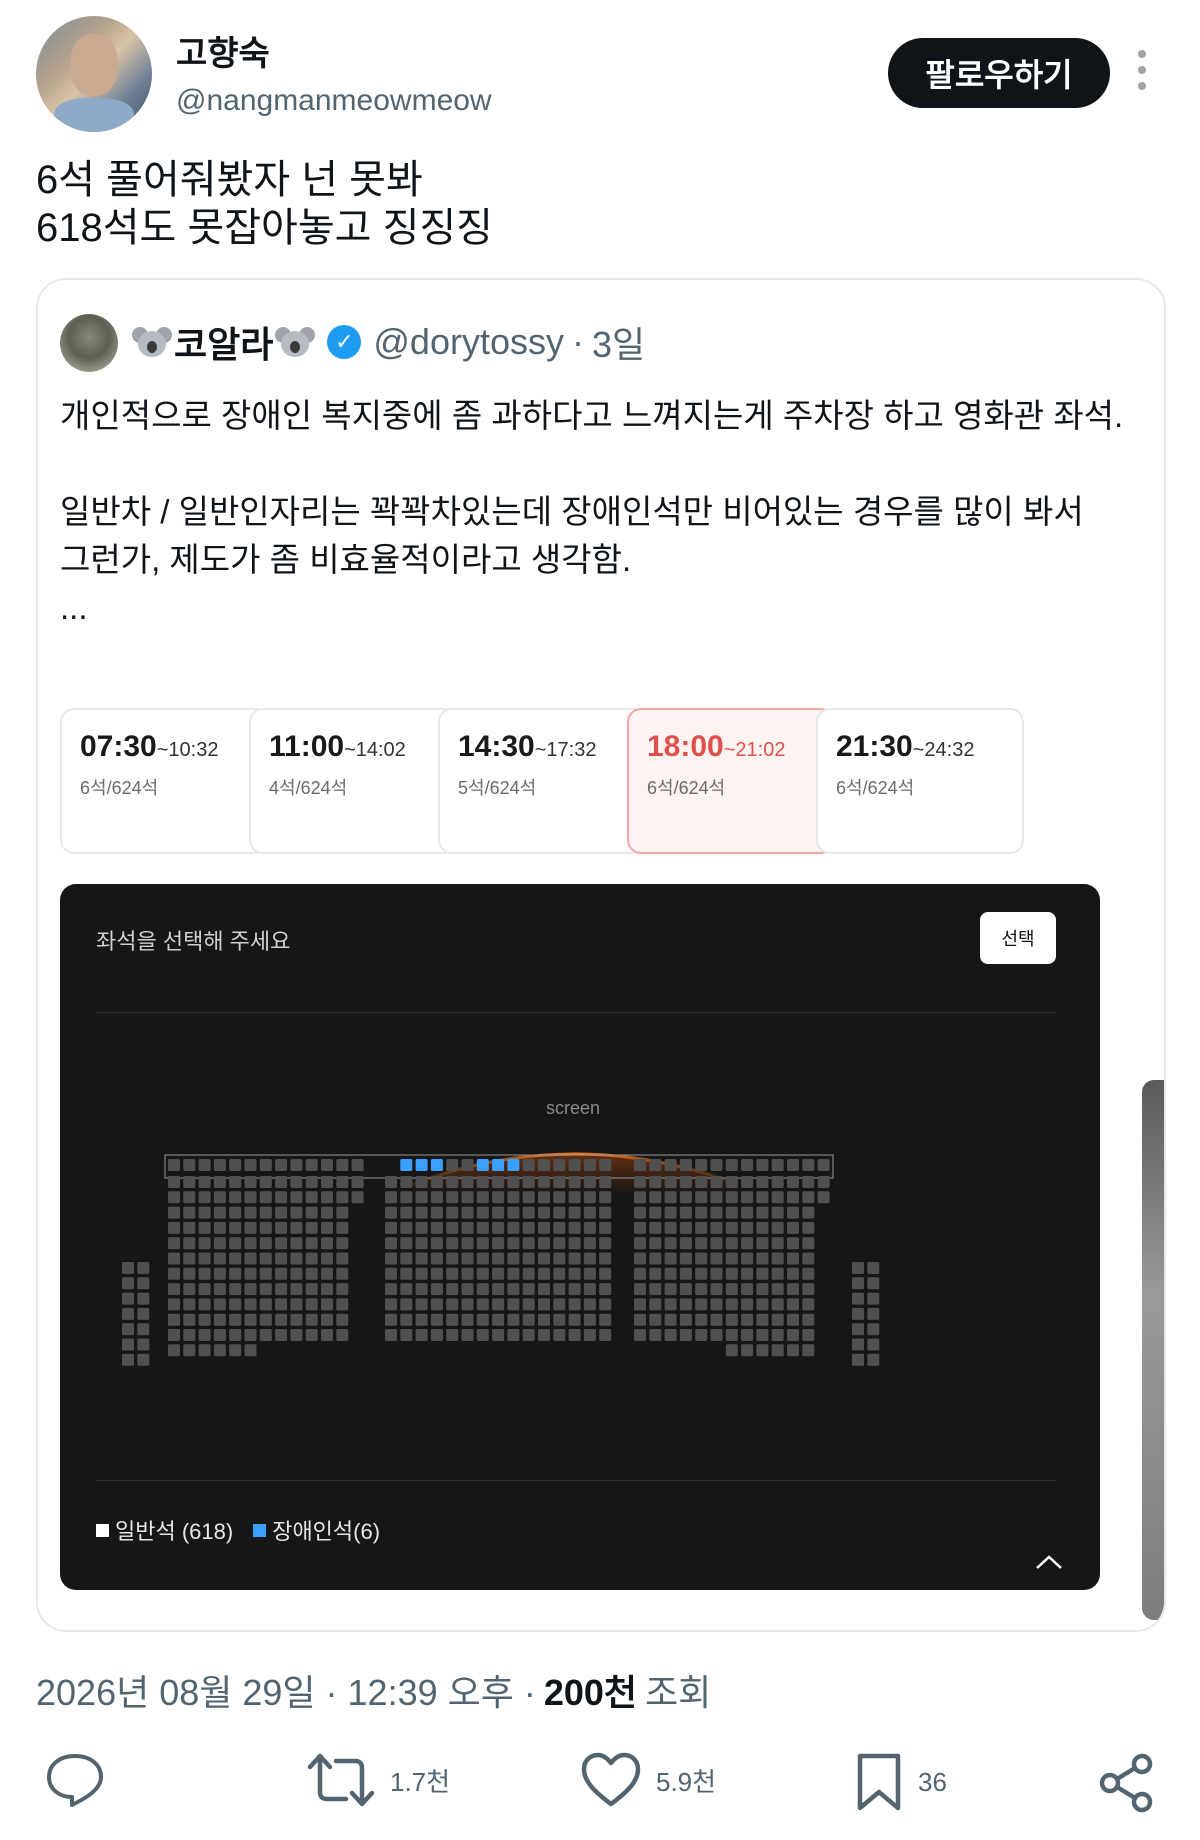 The height and width of the screenshot is (1840, 1200). Describe the element at coordinates (75, 1780) in the screenshot. I see `reply-button` at that location.